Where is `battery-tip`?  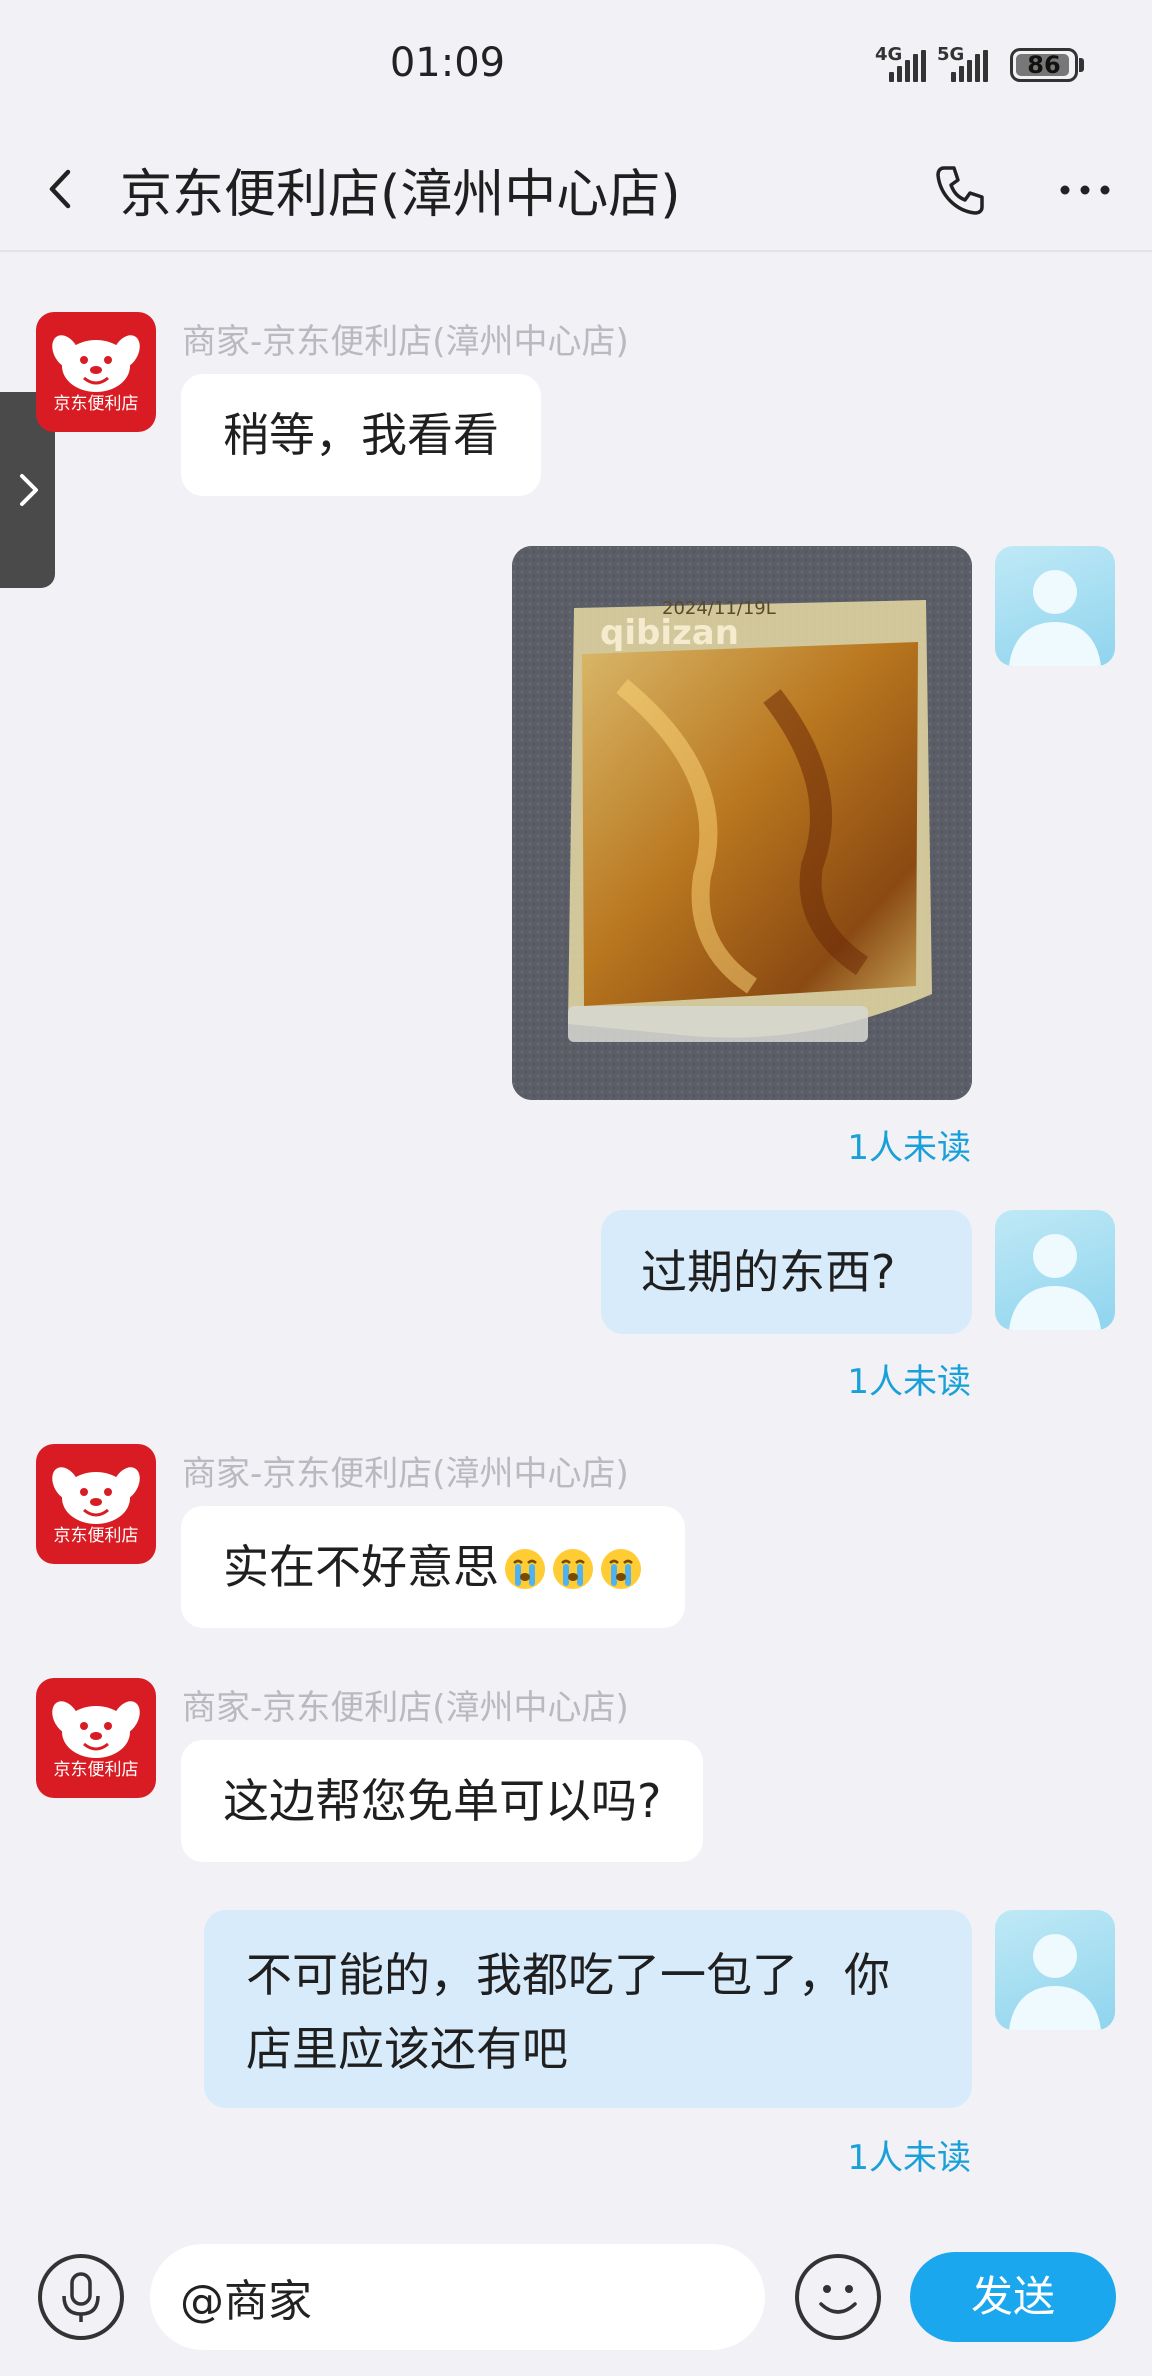
battery-tip is located at coordinates (1081, 65).